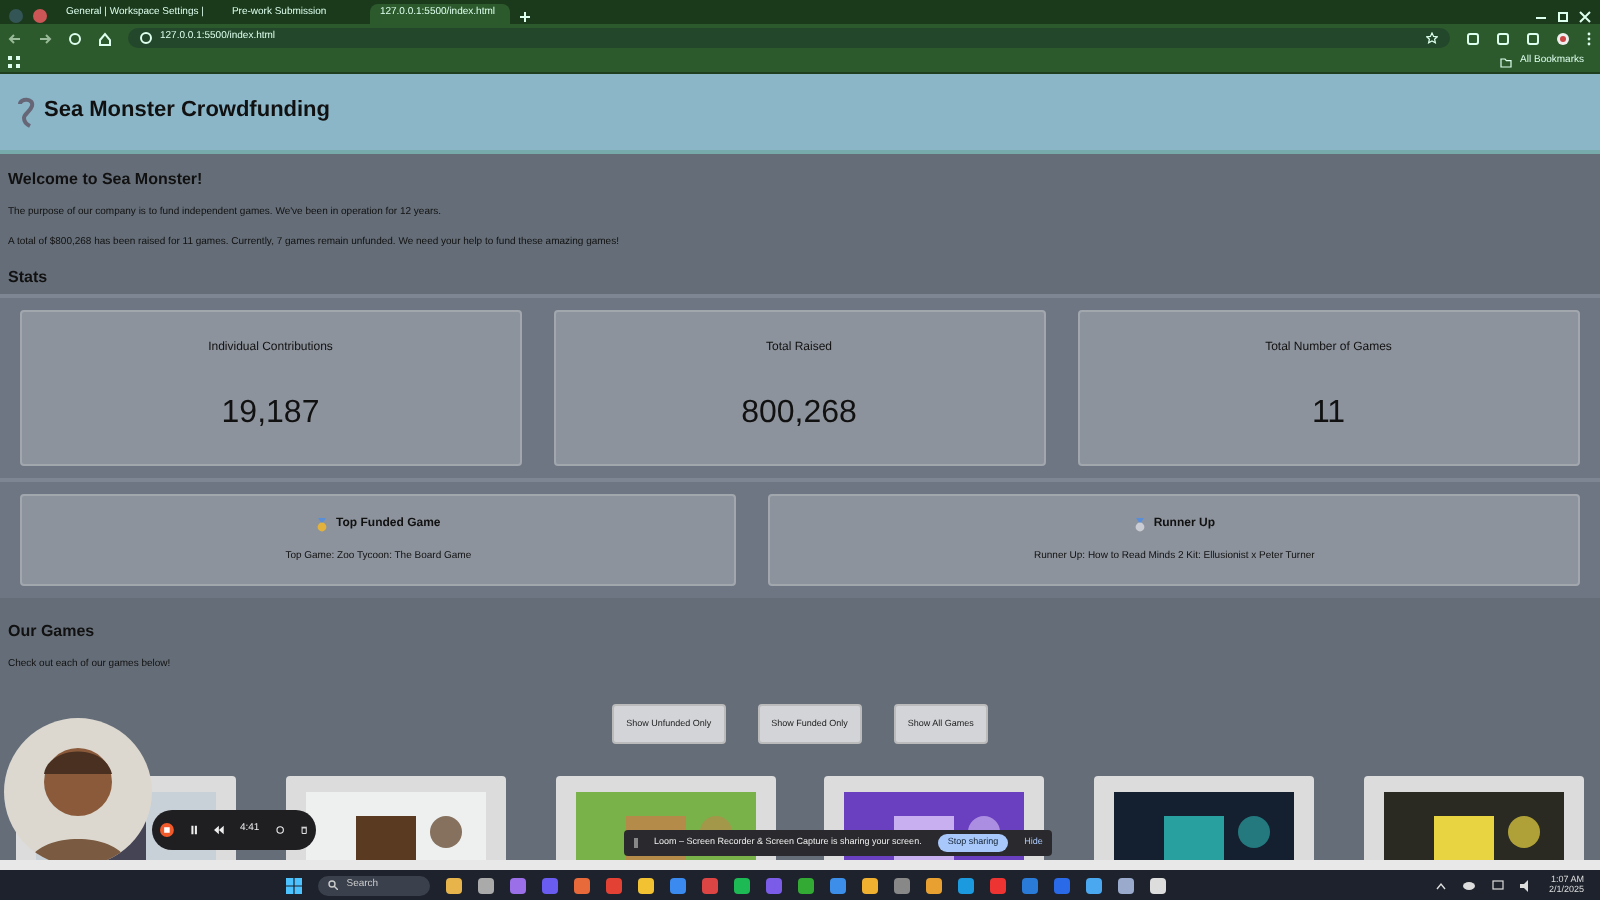 The image size is (1600, 900). Describe the element at coordinates (1432, 38) in the screenshot. I see `star-icon` at that location.